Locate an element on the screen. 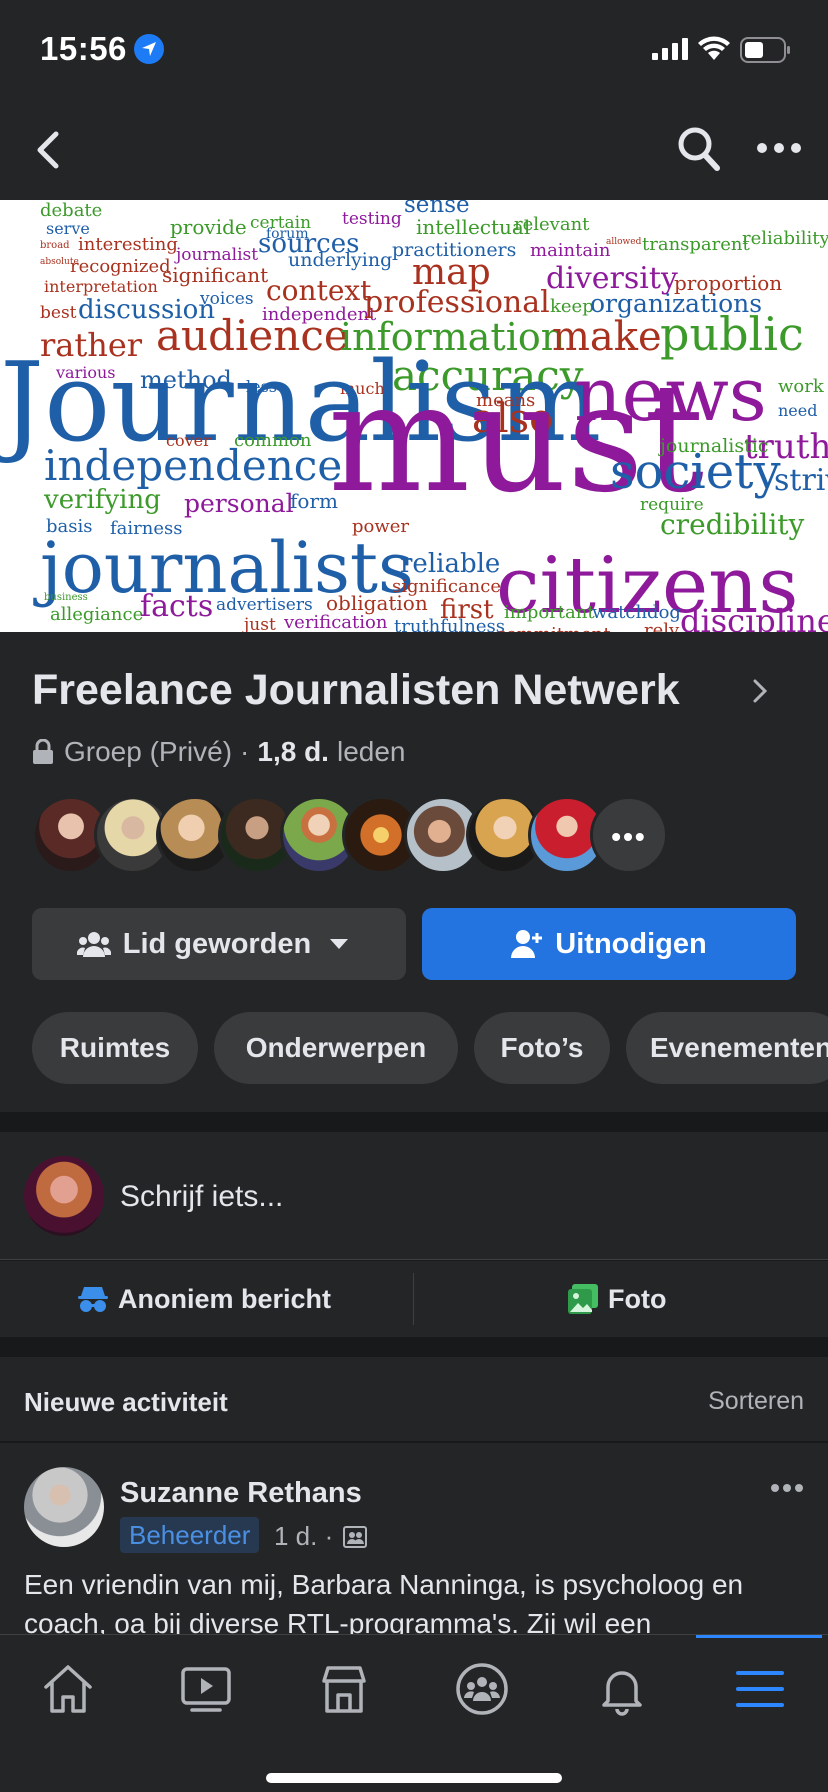 Image resolution: width=828 pixels, height=1792 pixels. anonymous-post-button: Anoniem bericht is located at coordinates (204, 1299).